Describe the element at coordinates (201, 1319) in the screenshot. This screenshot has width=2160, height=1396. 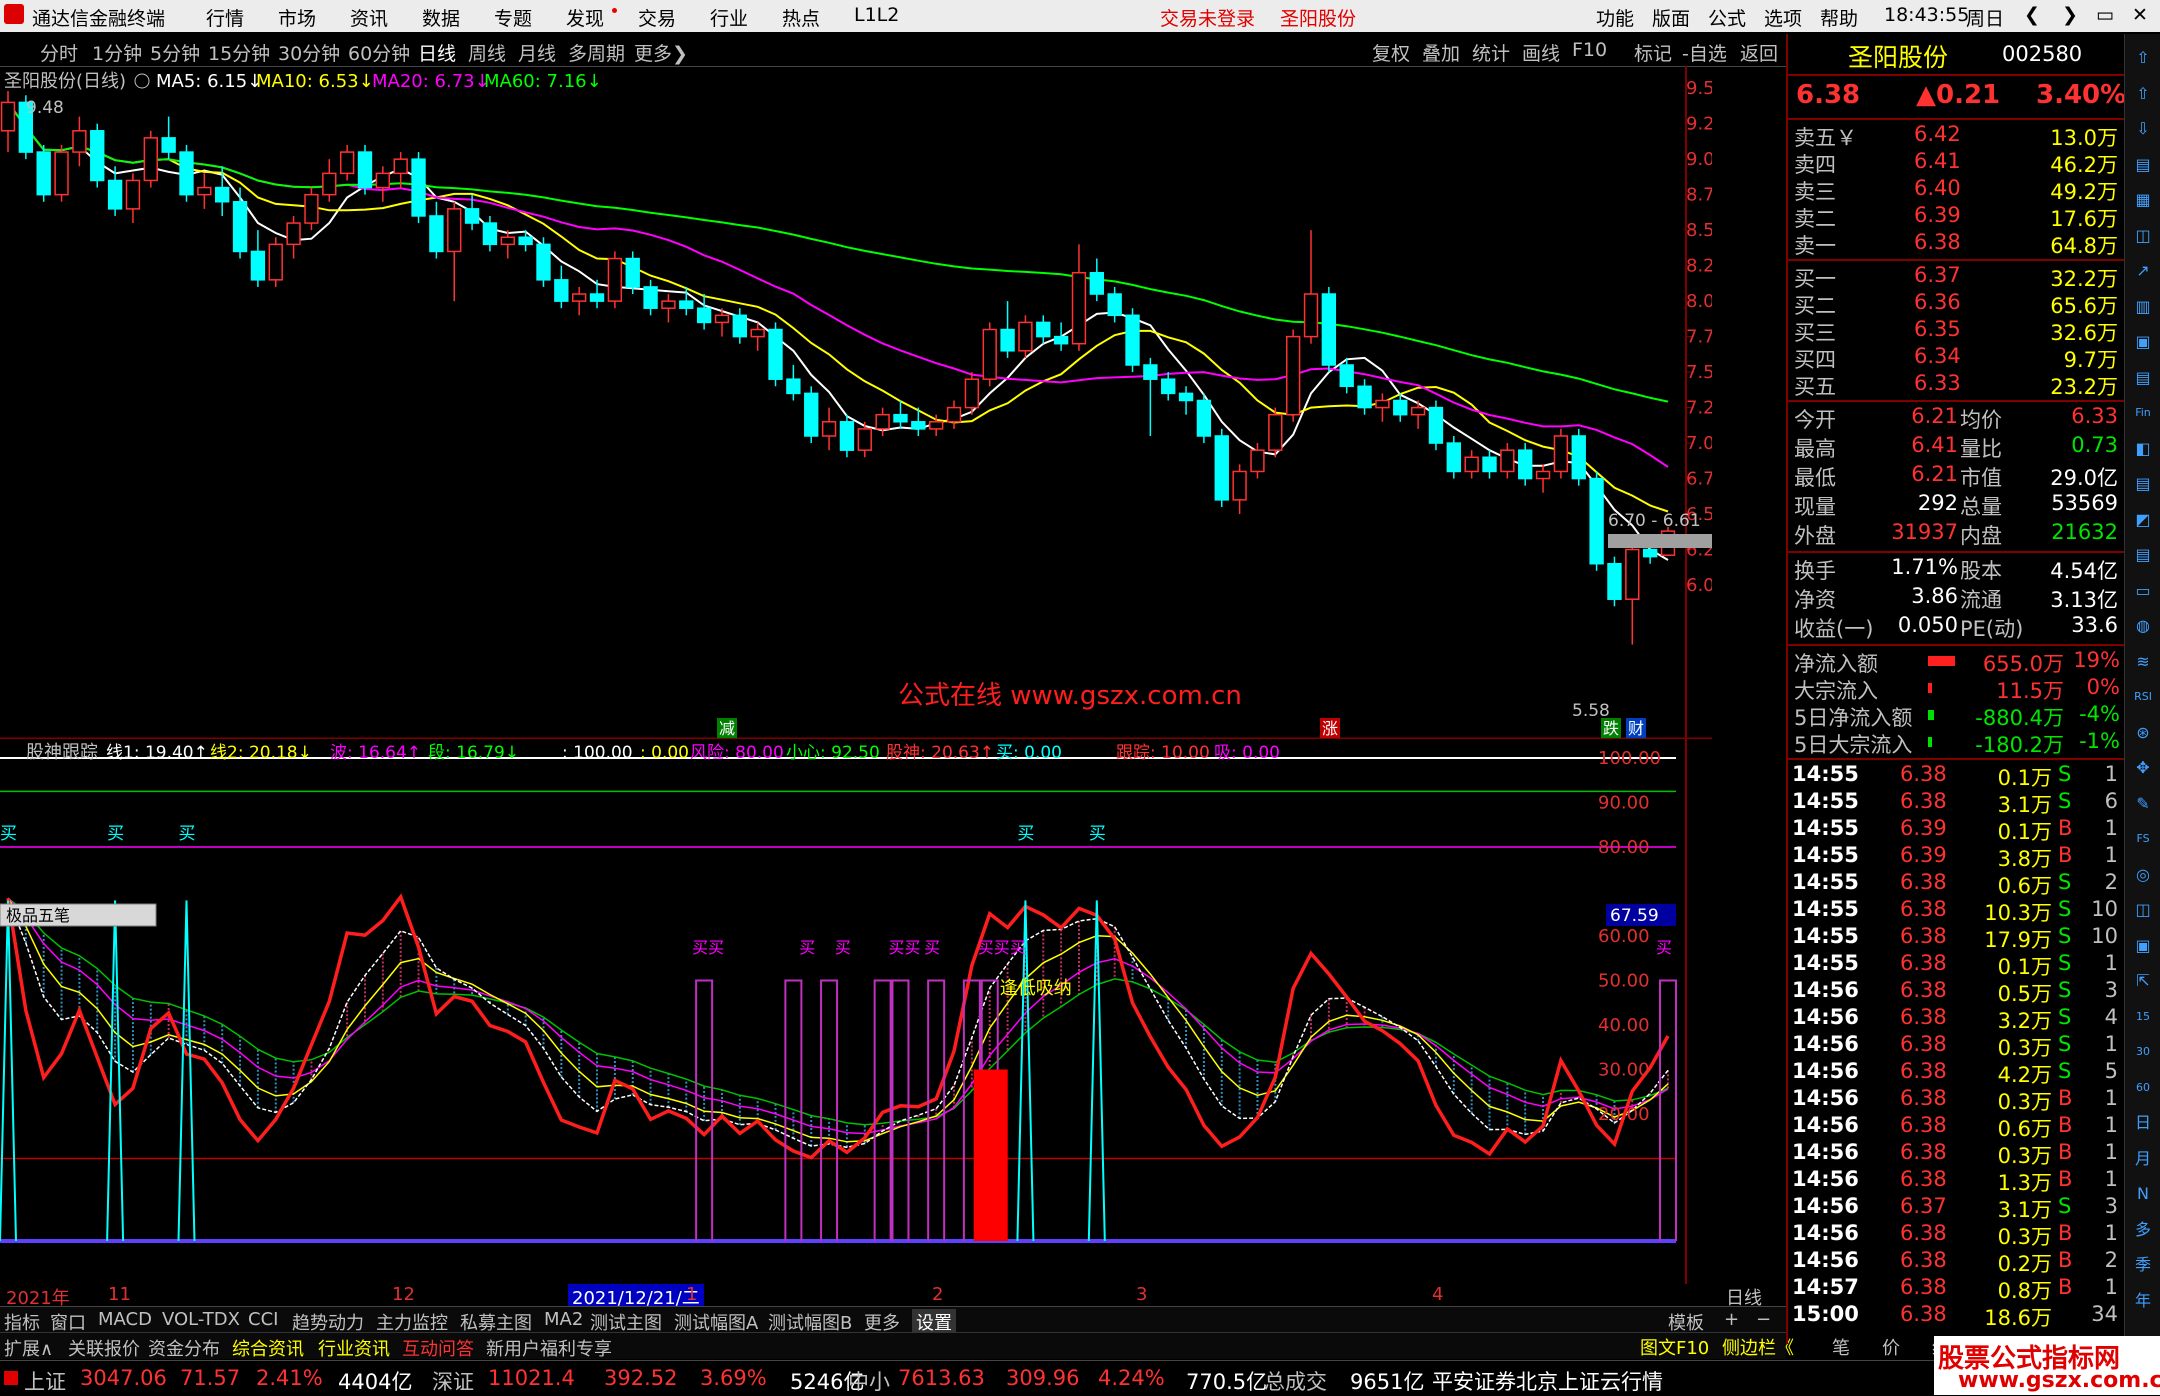
I see `tab-vol: VOL-TDX` at that location.